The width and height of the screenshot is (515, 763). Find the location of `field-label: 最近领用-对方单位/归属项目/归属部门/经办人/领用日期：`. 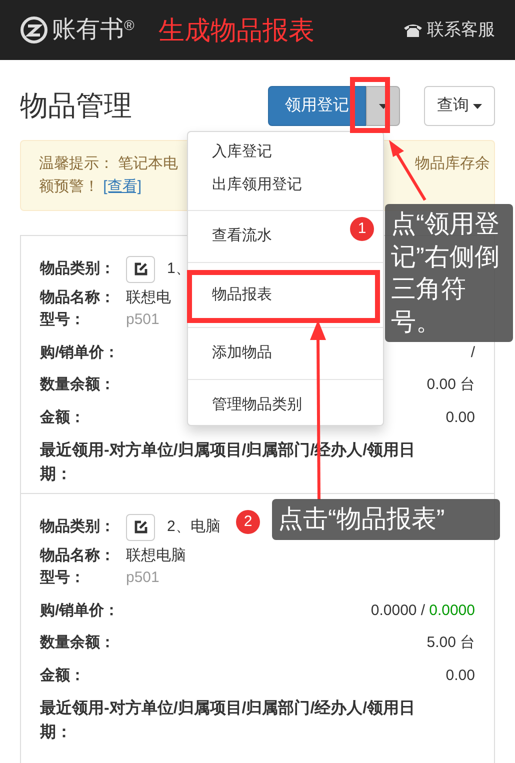

field-label: 最近领用-对方单位/归属项目/归属部门/经办人/领用日期： is located at coordinates (228, 720).